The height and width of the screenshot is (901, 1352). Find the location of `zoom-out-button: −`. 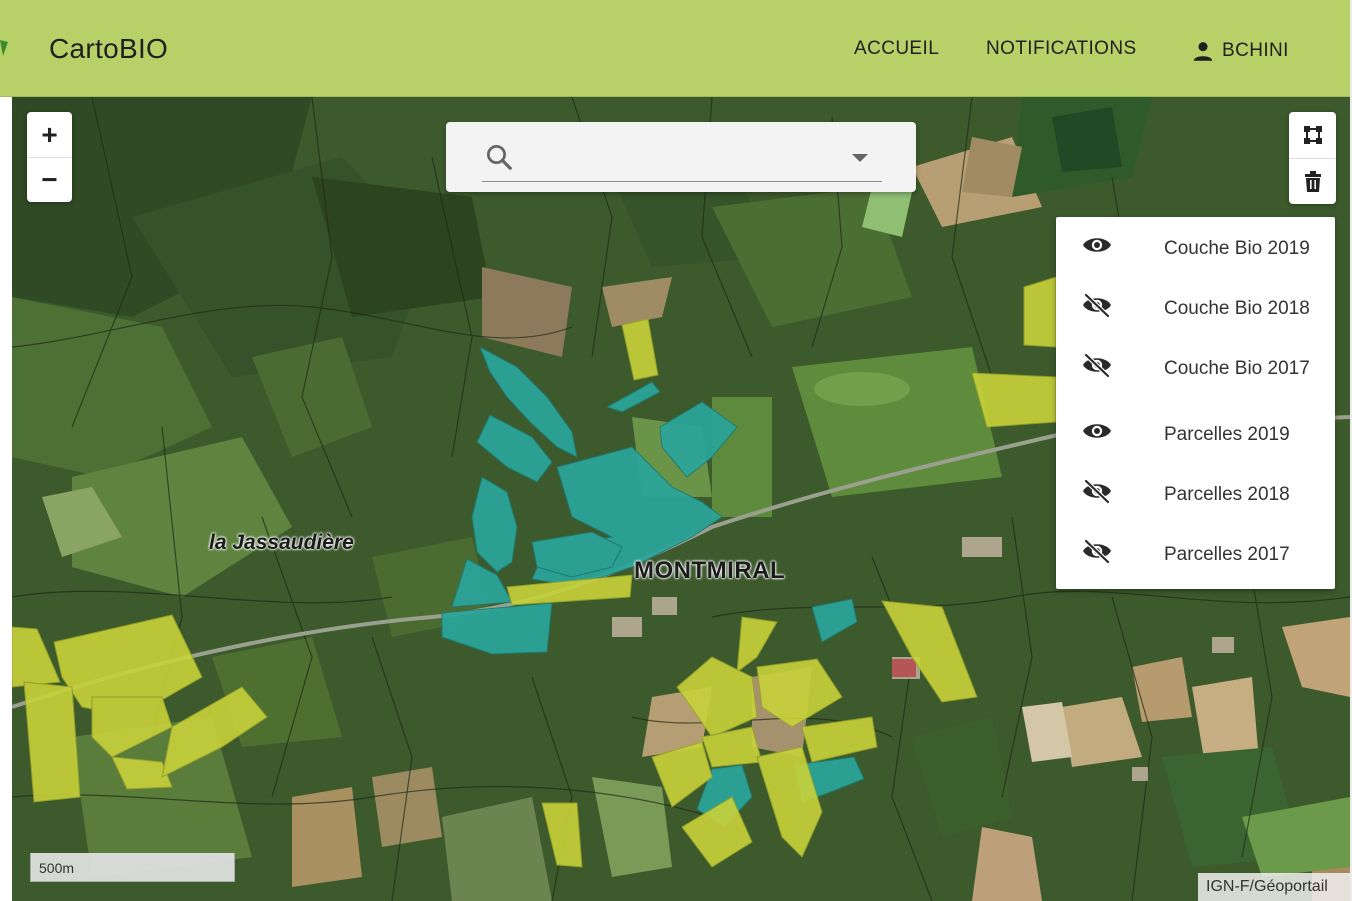

zoom-out-button: − is located at coordinates (49, 179).